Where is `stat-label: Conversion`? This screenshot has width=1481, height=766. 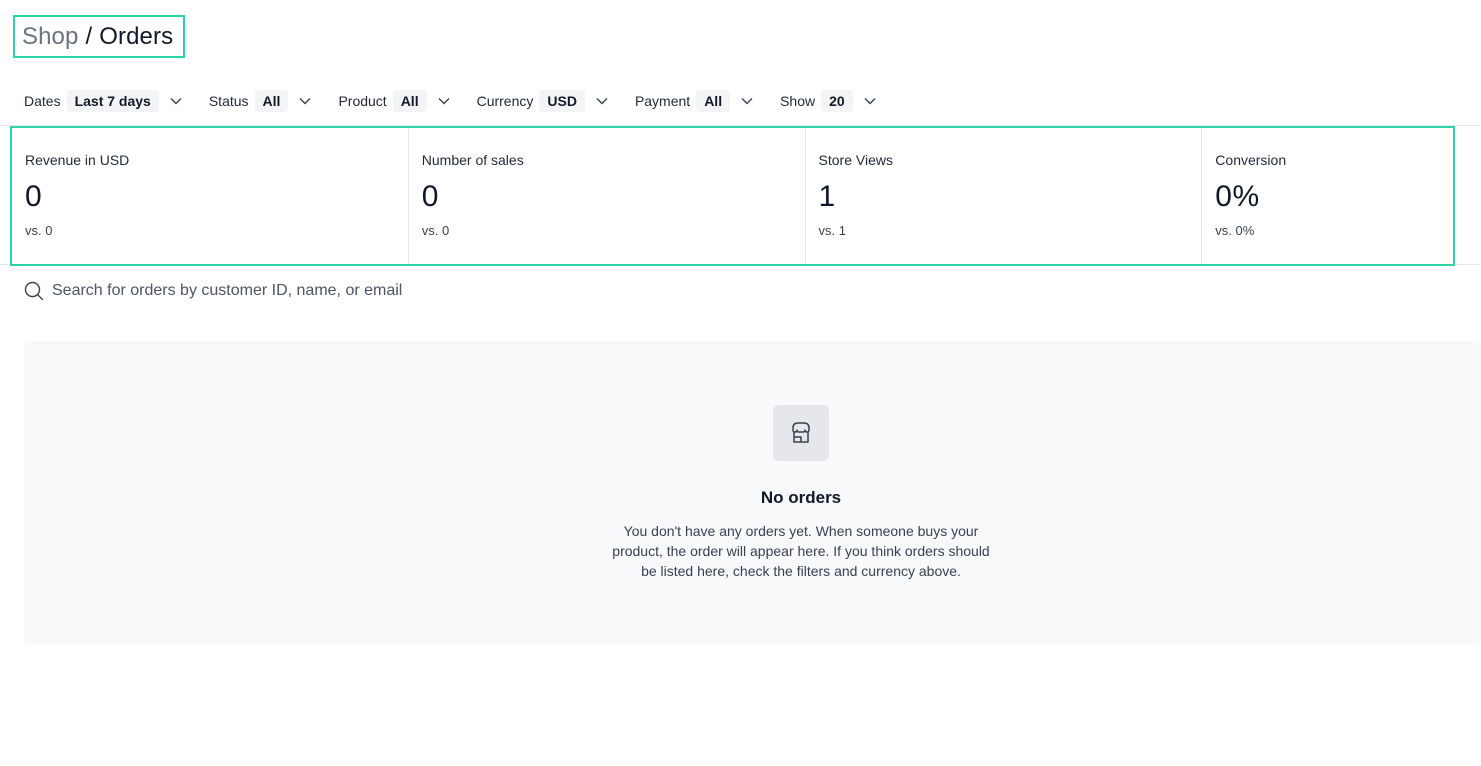 stat-label: Conversion is located at coordinates (1251, 160).